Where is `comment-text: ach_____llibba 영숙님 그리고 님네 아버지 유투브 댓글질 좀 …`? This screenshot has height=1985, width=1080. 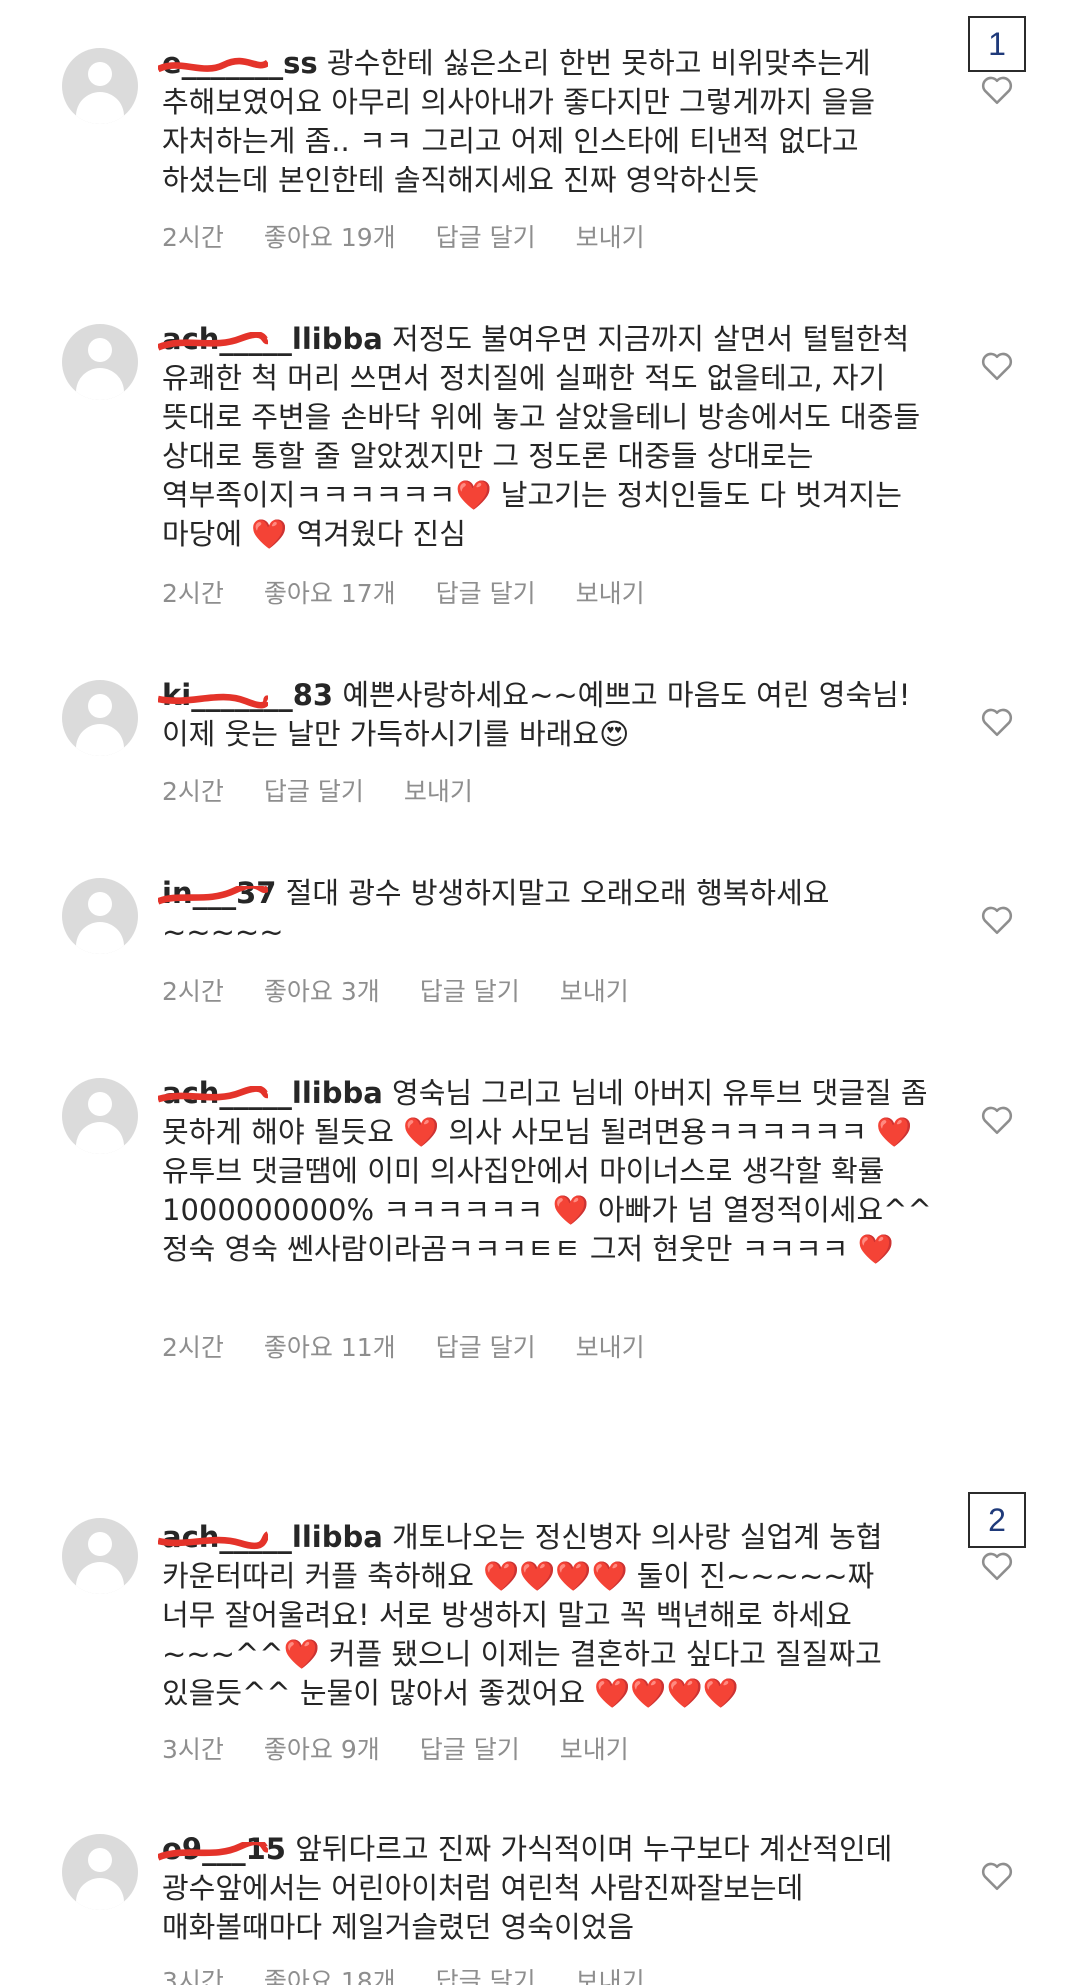
comment-text: ach_____llibba 영숙님 그리고 님네 아버지 유투브 댓글질 좀 … is located at coordinates (546, 1171).